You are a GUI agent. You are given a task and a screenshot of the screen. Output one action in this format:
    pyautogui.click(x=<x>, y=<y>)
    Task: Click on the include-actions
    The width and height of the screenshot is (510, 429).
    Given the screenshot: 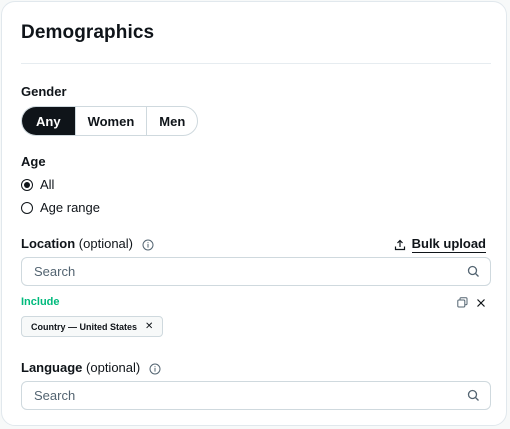 What is the action you would take?
    pyautogui.click(x=471, y=302)
    